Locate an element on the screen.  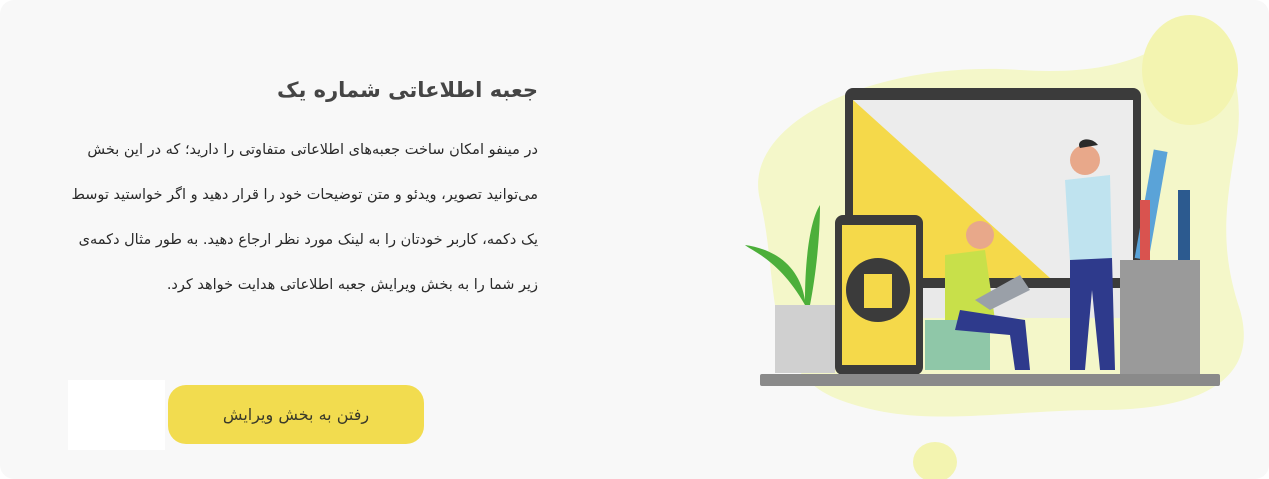
desk is located at coordinates (990, 380).